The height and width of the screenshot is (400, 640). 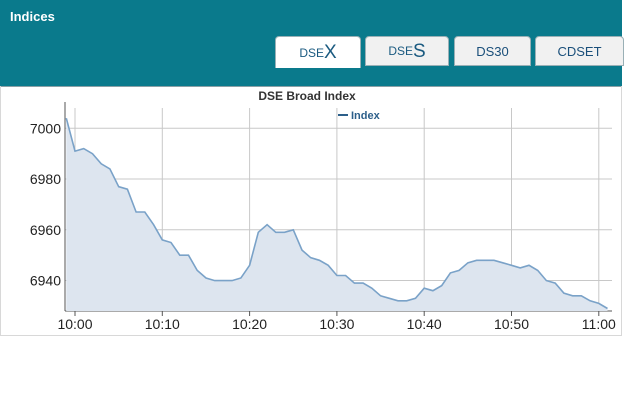 What do you see at coordinates (599, 324) in the screenshot?
I see `x-tick-label: 11:00` at bounding box center [599, 324].